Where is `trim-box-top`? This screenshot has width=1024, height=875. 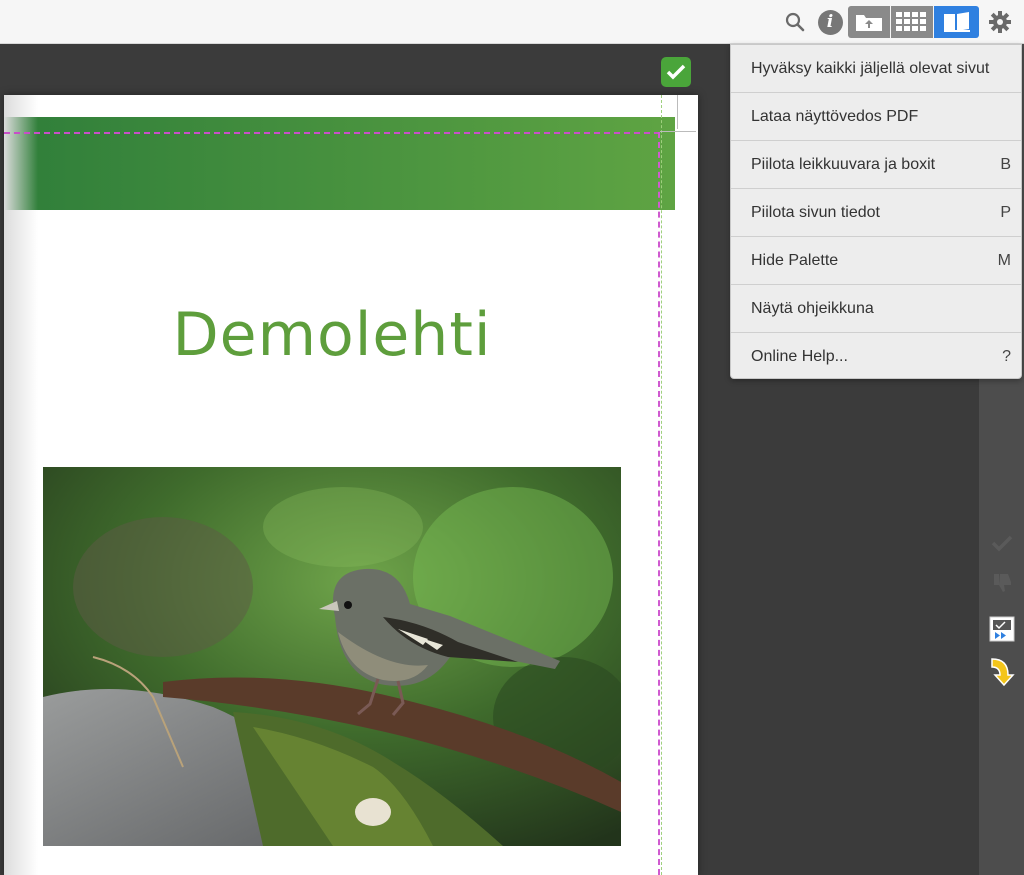
trim-box-top is located at coordinates (332, 133).